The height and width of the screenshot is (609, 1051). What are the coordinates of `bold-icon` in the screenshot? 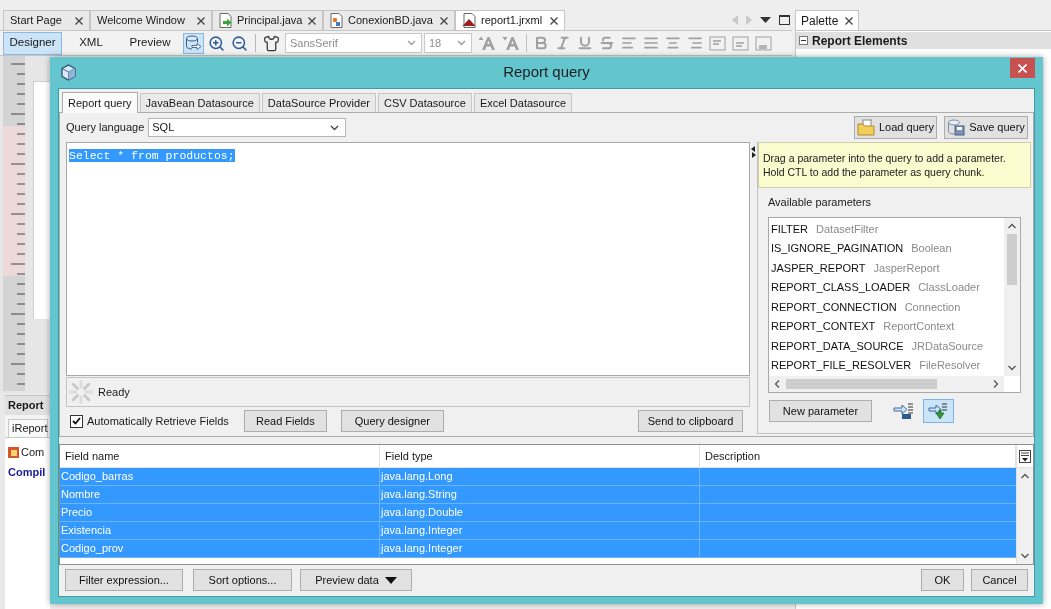 It's located at (541, 43).